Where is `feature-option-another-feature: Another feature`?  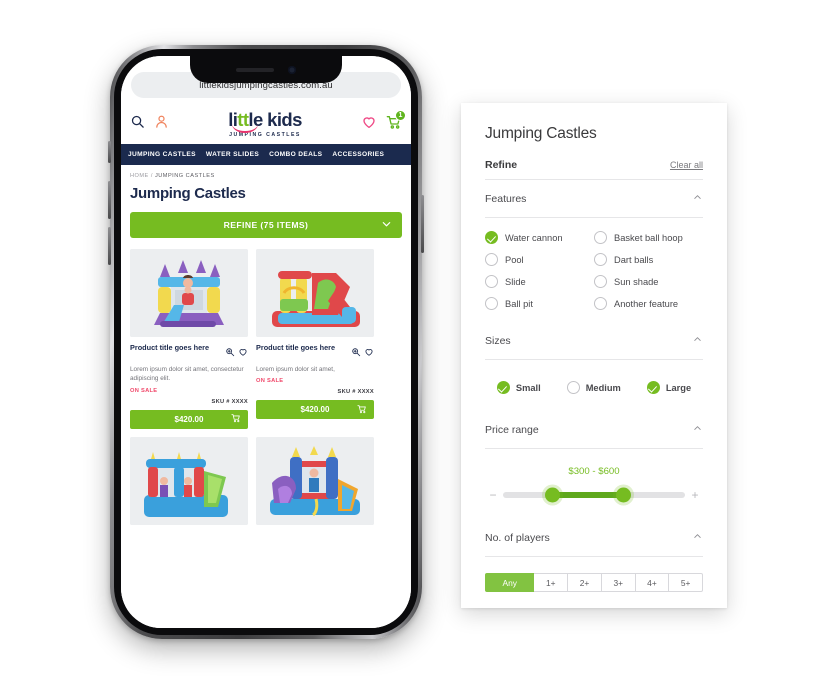
feature-option-another-feature: Another feature is located at coordinates (648, 303).